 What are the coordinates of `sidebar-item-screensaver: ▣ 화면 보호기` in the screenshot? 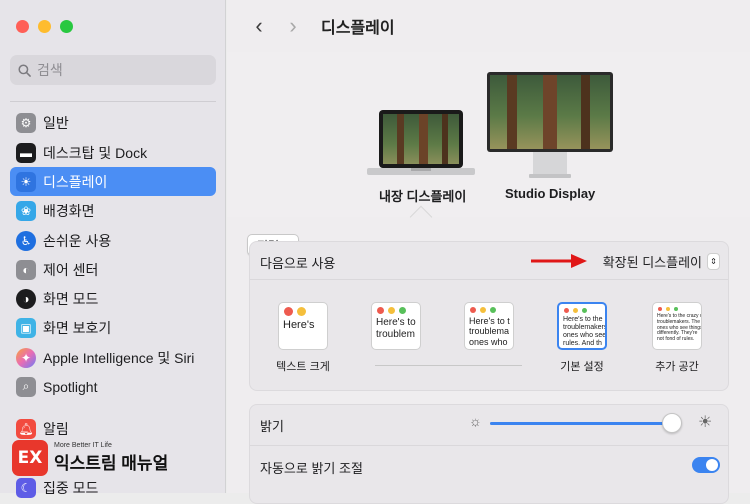 It's located at (113, 327).